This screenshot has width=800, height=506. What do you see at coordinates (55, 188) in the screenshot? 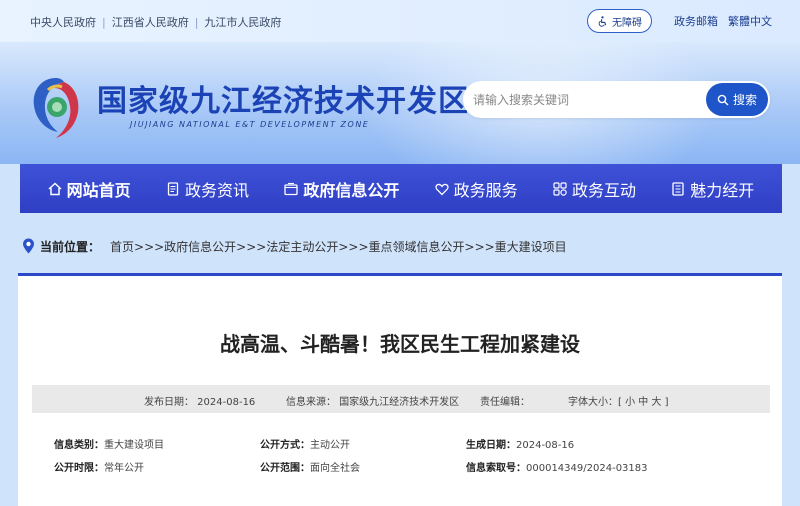
I see `home-icon` at bounding box center [55, 188].